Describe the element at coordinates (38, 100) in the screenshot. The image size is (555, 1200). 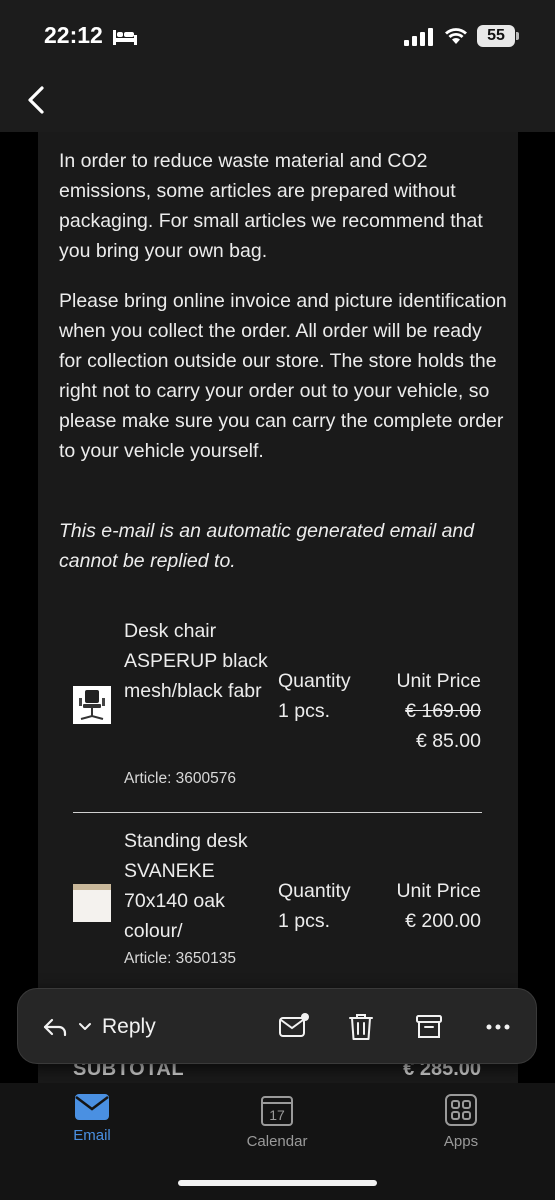
I see `back-chevron-icon` at that location.